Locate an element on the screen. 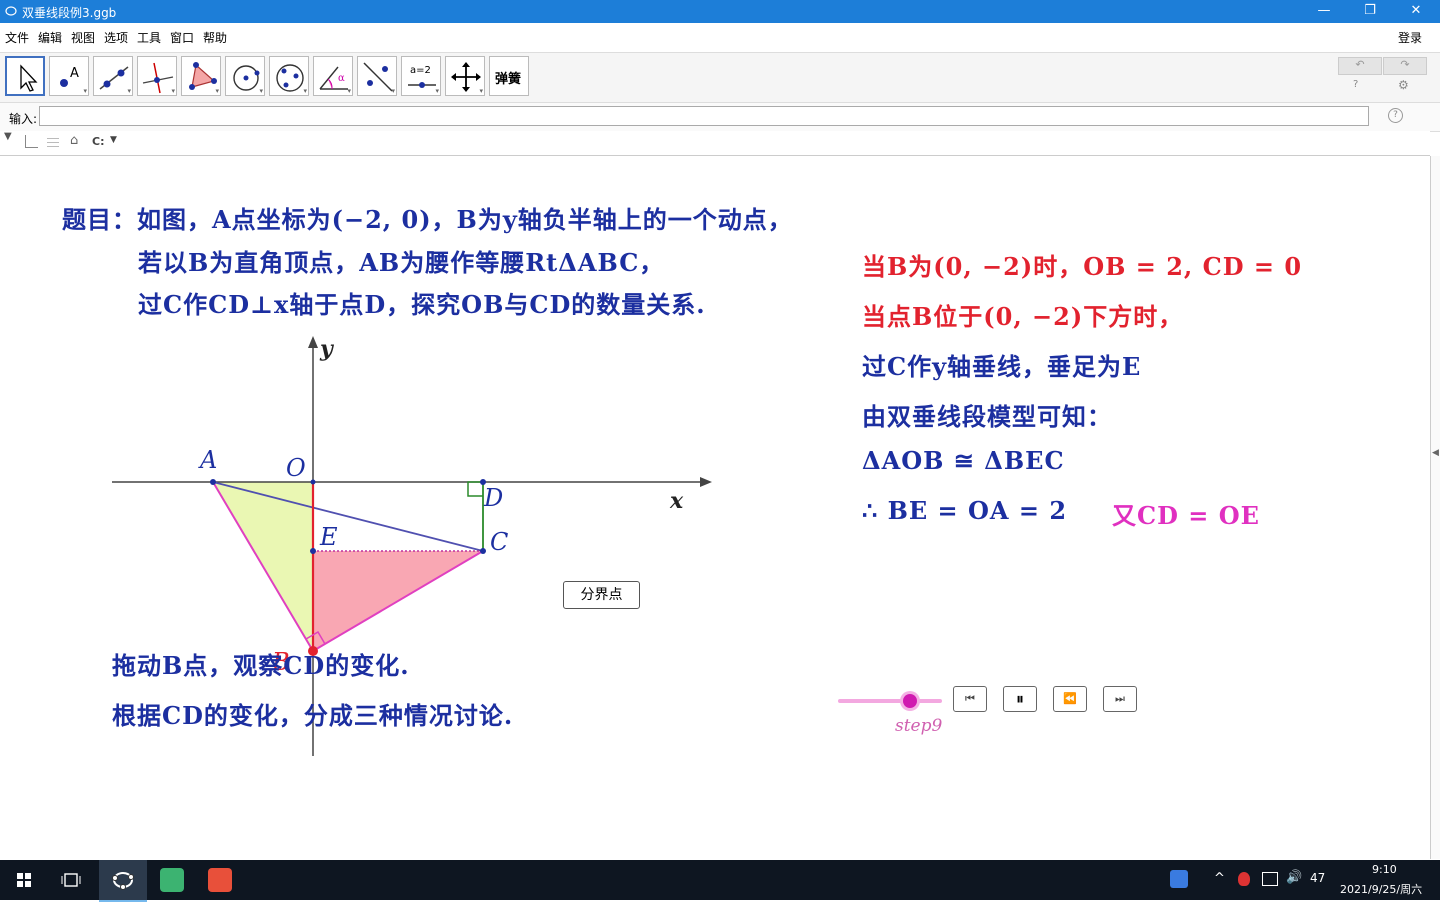 The image size is (1440, 902). label-A: A is located at coordinates (207, 460).